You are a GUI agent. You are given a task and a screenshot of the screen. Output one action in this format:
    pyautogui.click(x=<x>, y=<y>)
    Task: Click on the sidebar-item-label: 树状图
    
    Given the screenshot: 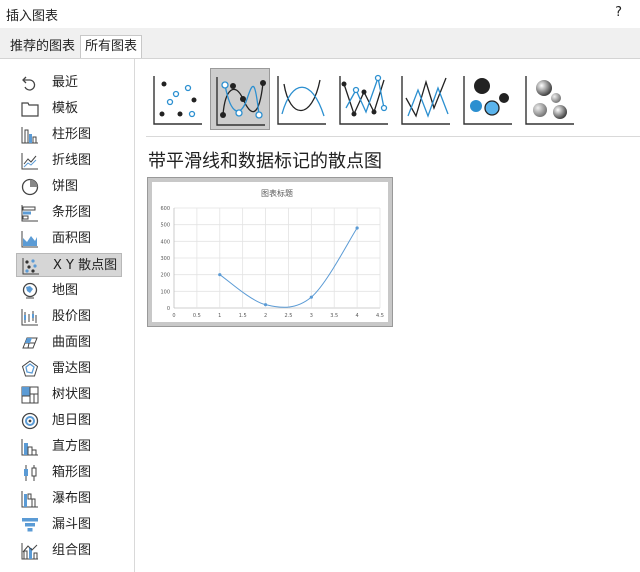 What is the action you would take?
    pyautogui.click(x=72, y=394)
    